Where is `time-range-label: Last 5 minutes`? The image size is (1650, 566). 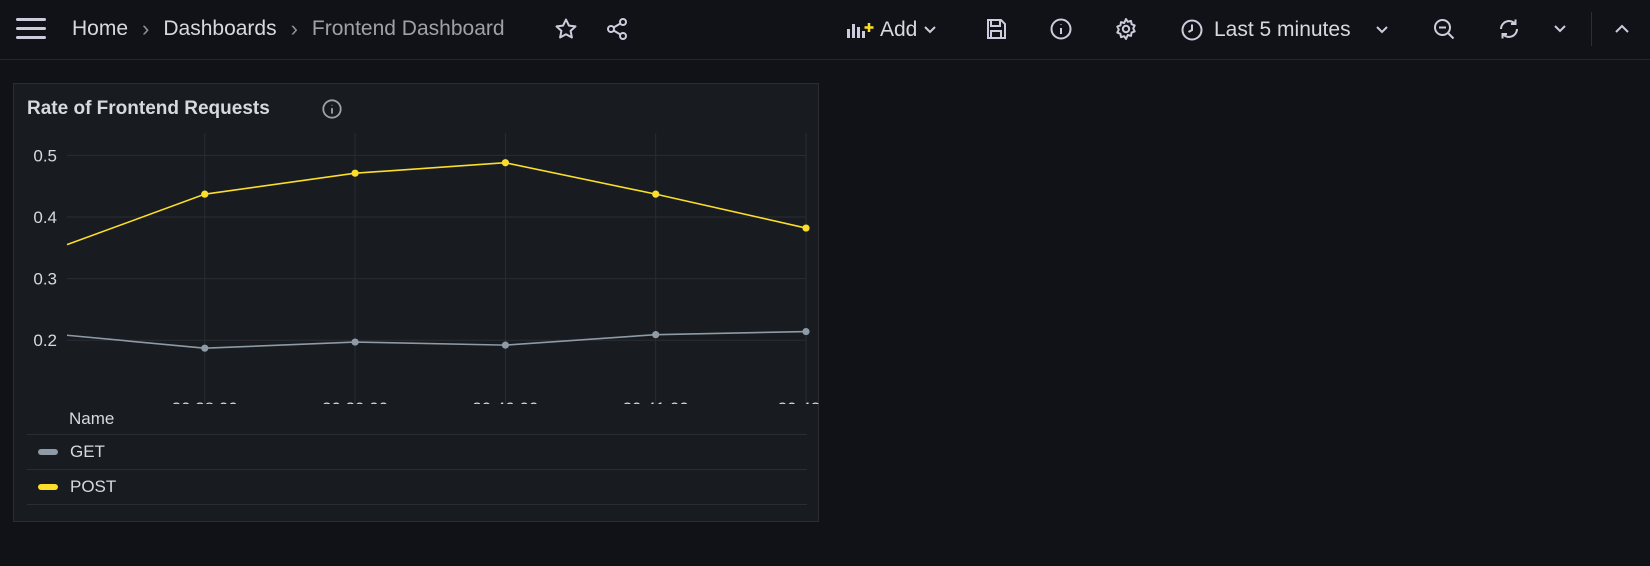 time-range-label: Last 5 minutes is located at coordinates (1282, 29).